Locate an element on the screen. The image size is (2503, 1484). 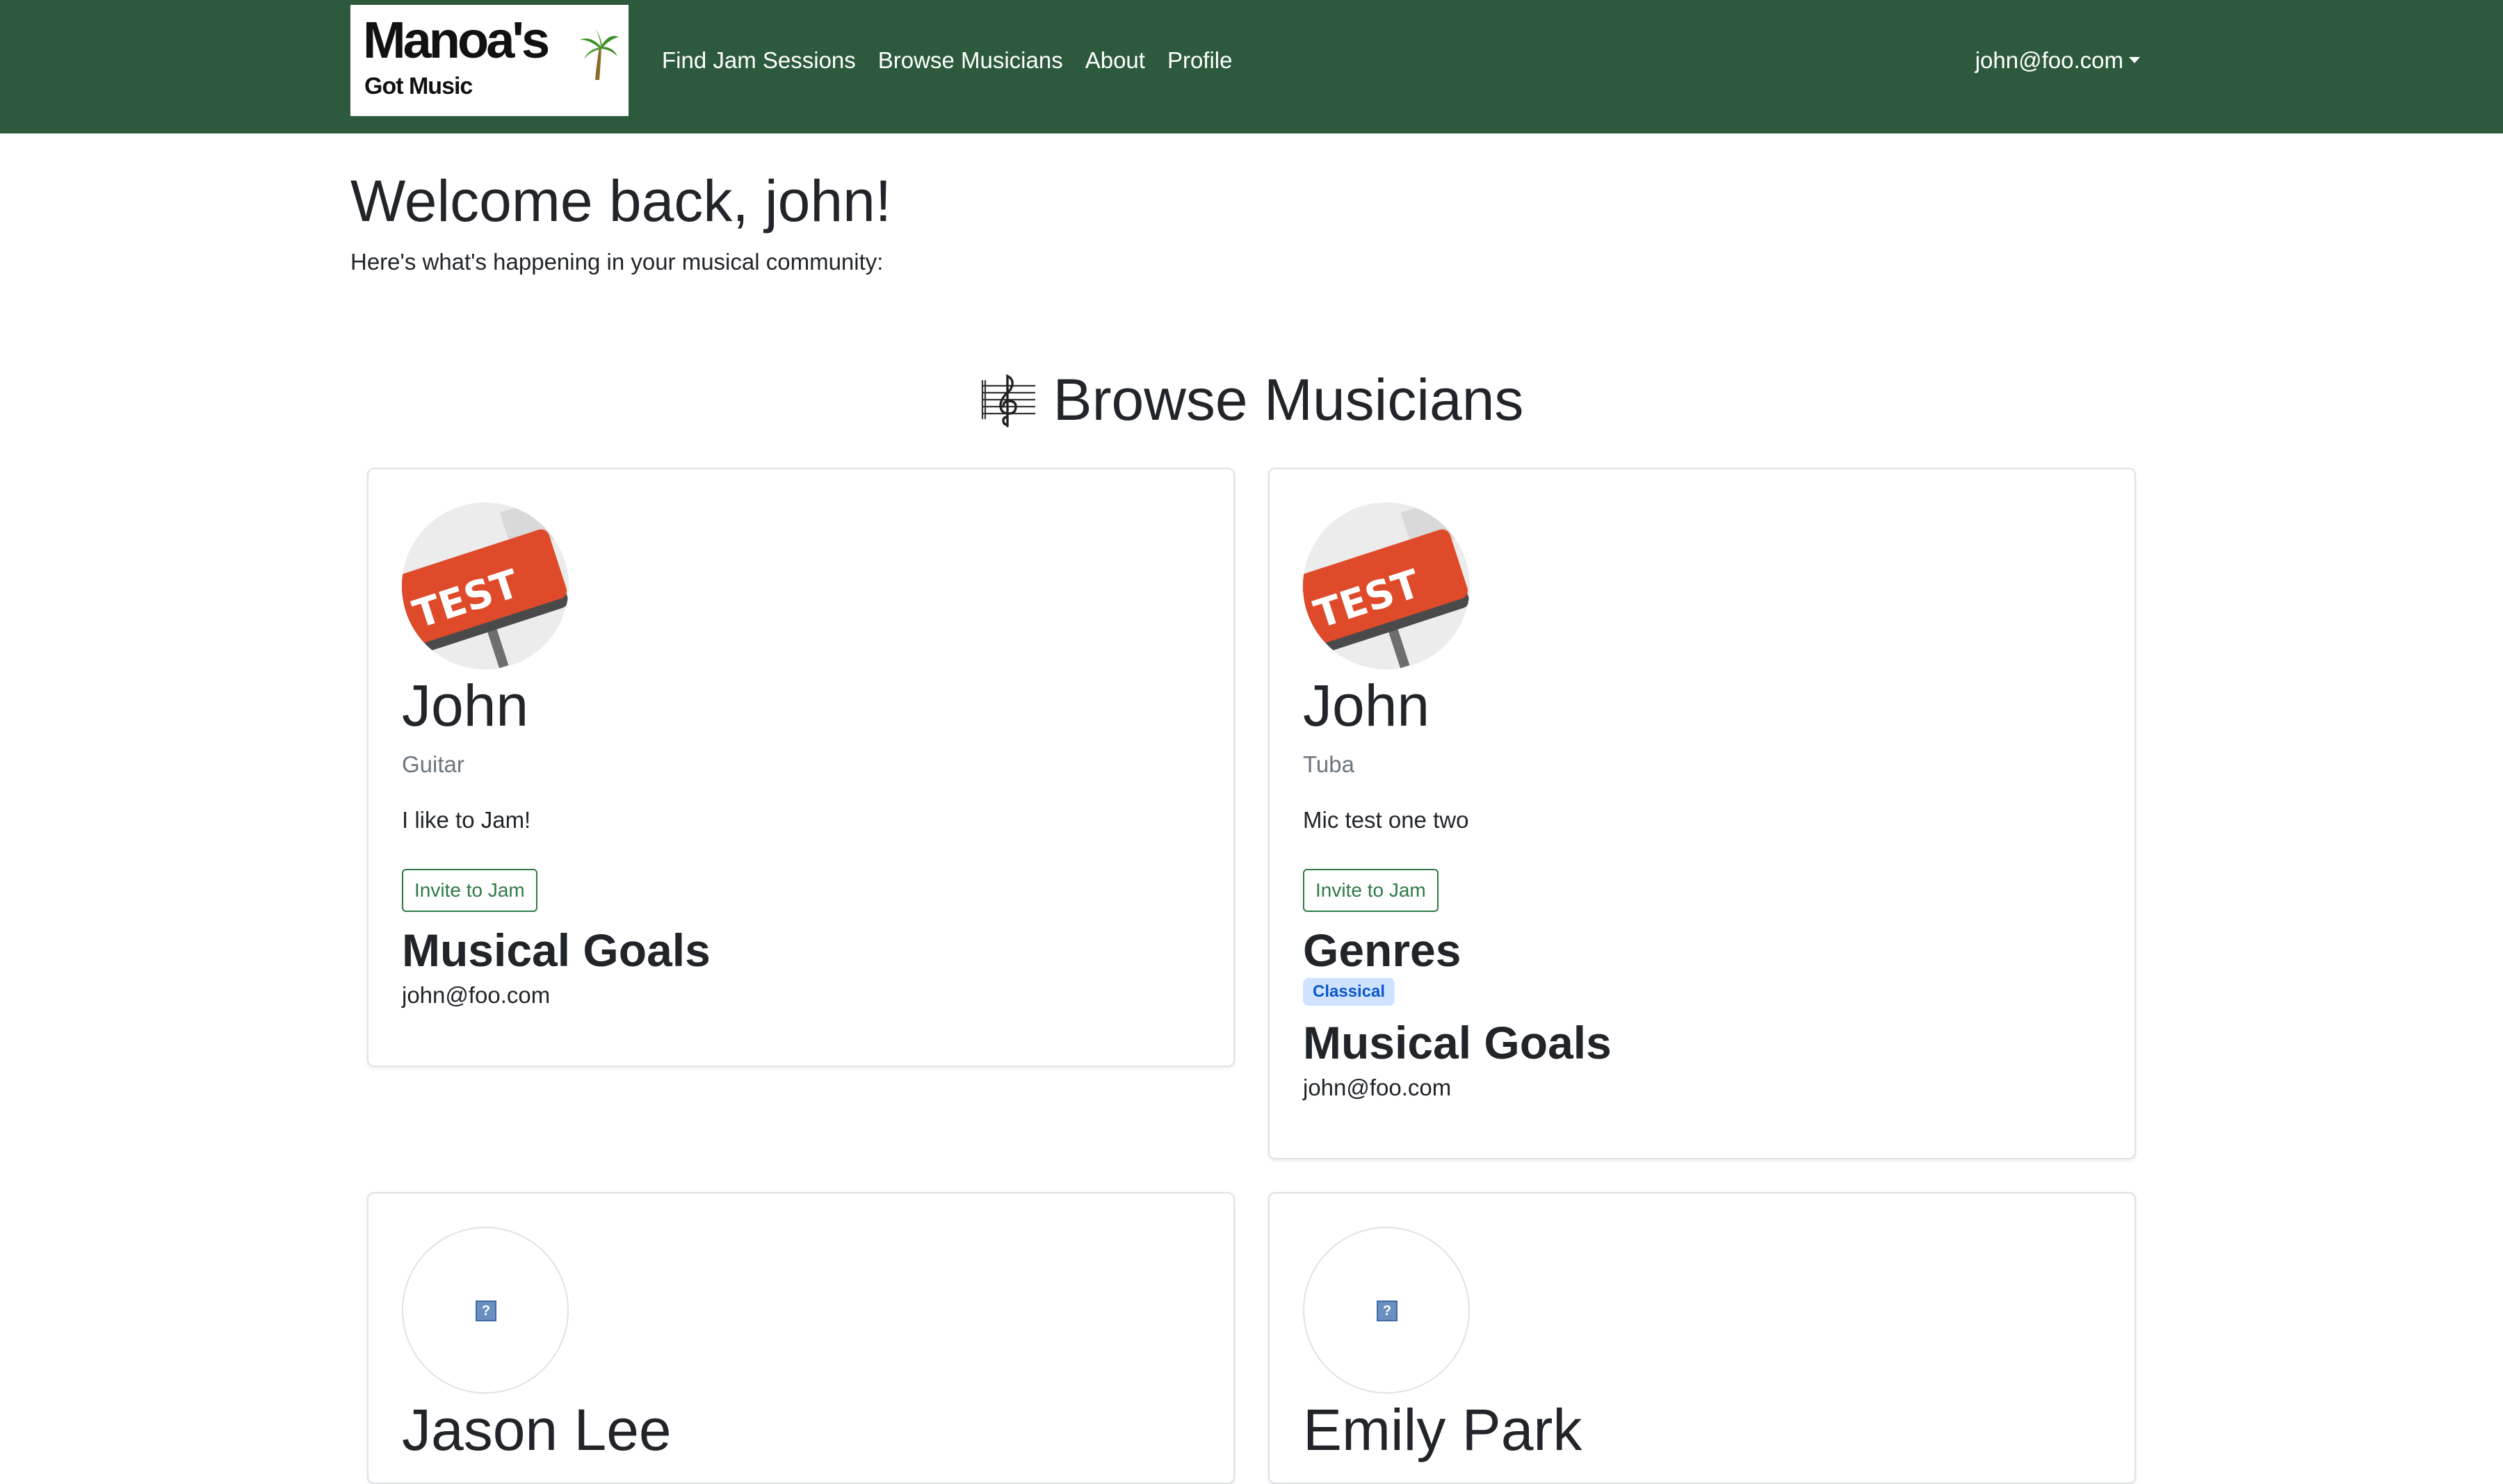
musician-card: ? Jason Lee is located at coordinates (801, 1338).